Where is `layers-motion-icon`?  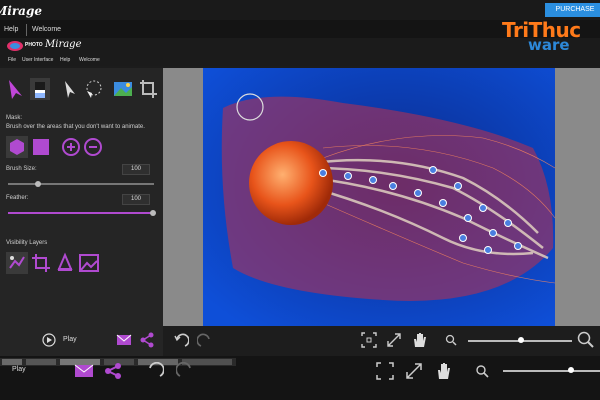
layers-motion-icon is located at coordinates (17, 262).